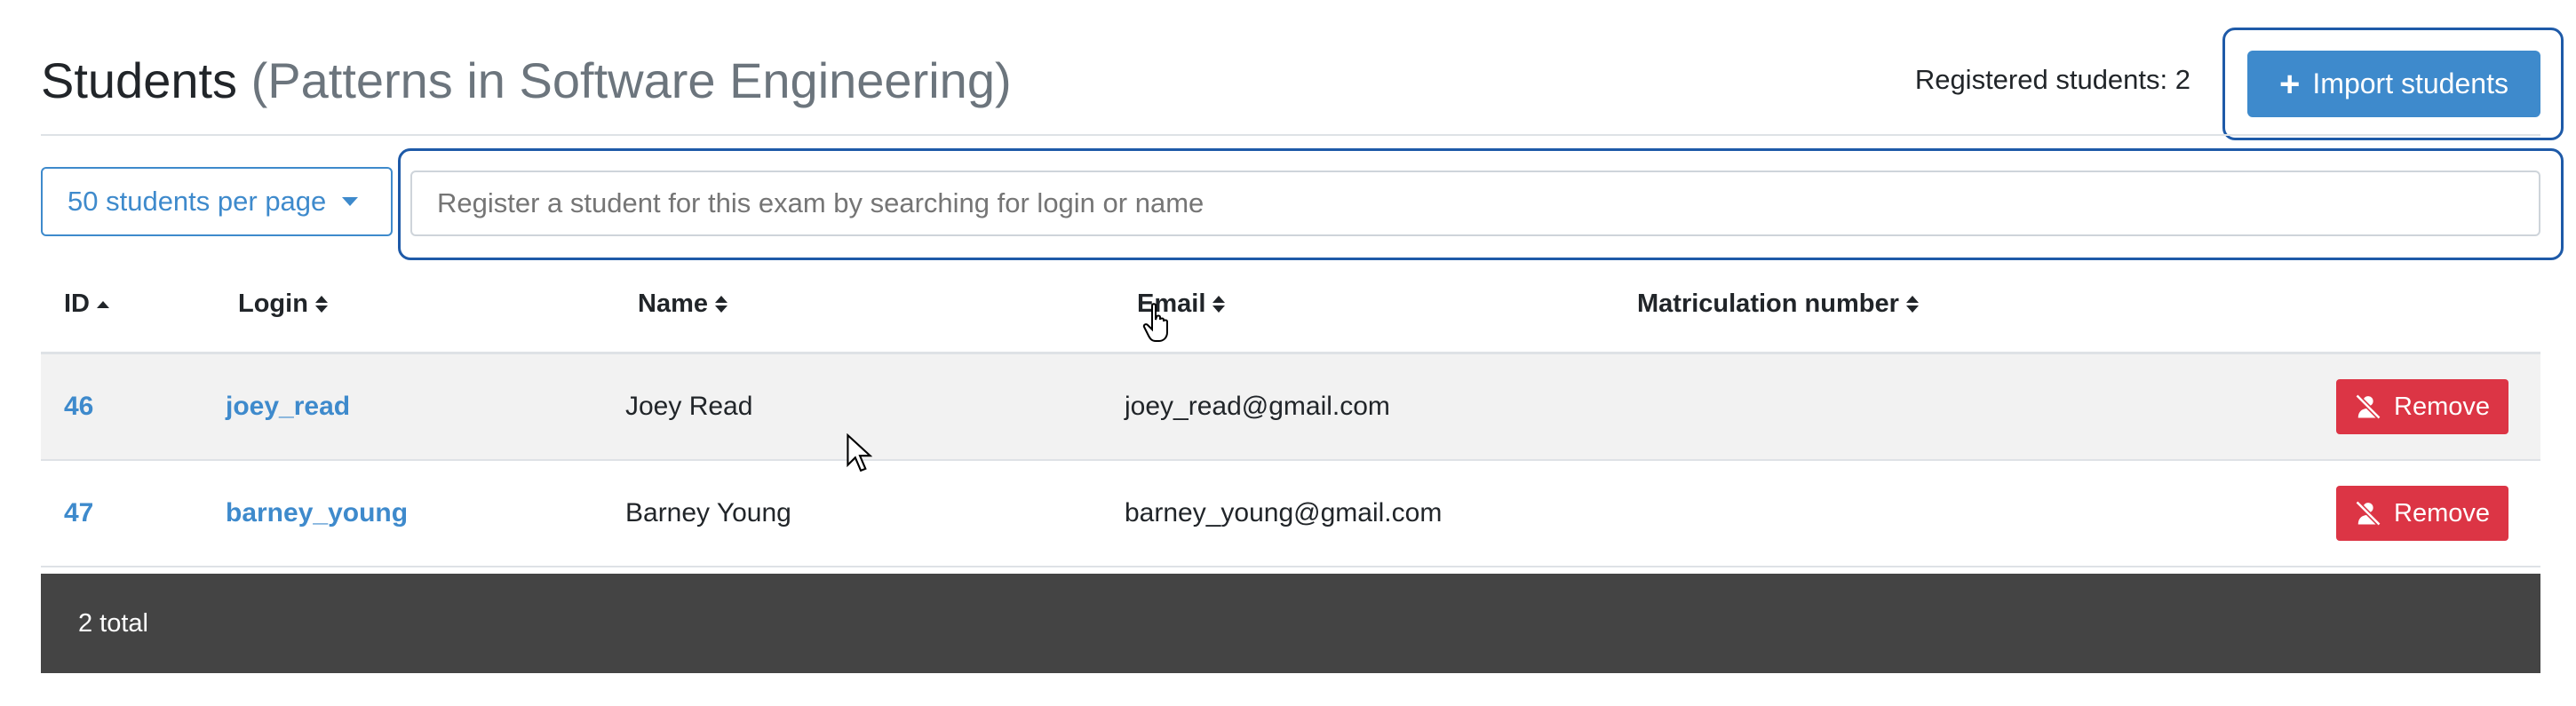  I want to click on total-count: 2 total, so click(113, 623).